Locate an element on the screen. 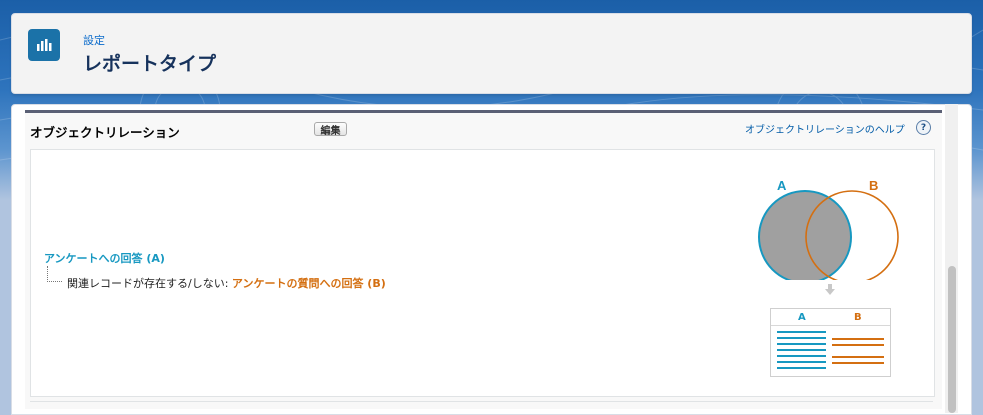 This screenshot has width=983, height=415. vertical-scrollbar is located at coordinates (951, 258).